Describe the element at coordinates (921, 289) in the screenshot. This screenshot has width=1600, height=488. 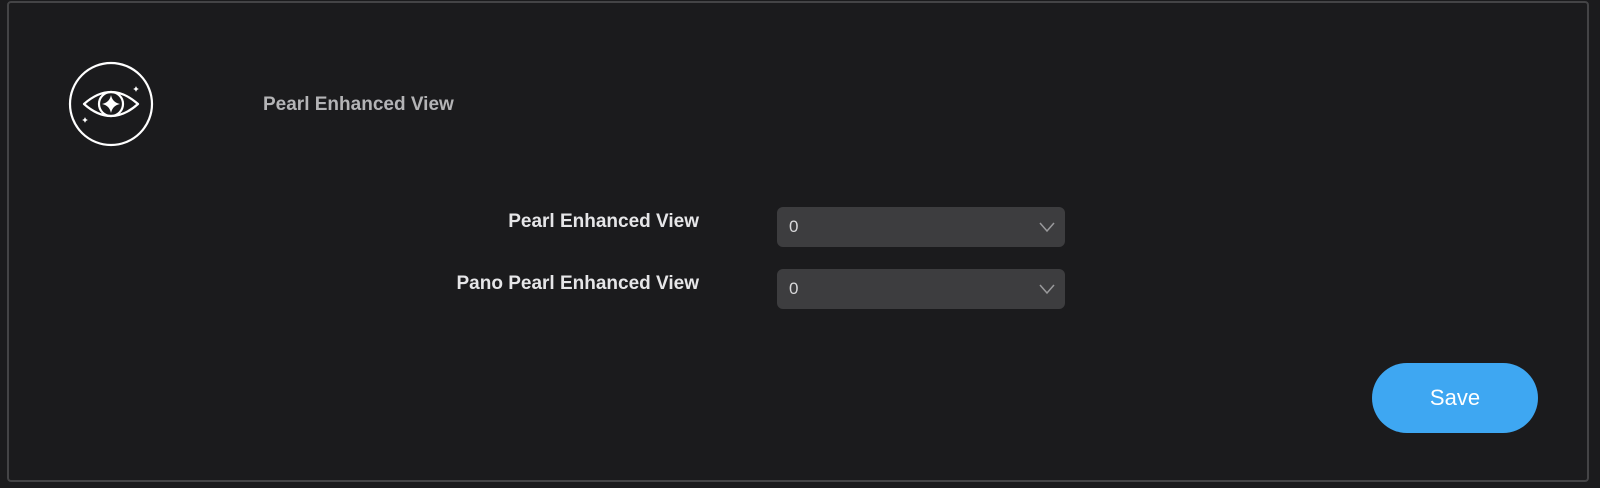
I see `pano-pearl-enhanced-view-select: 0` at that location.